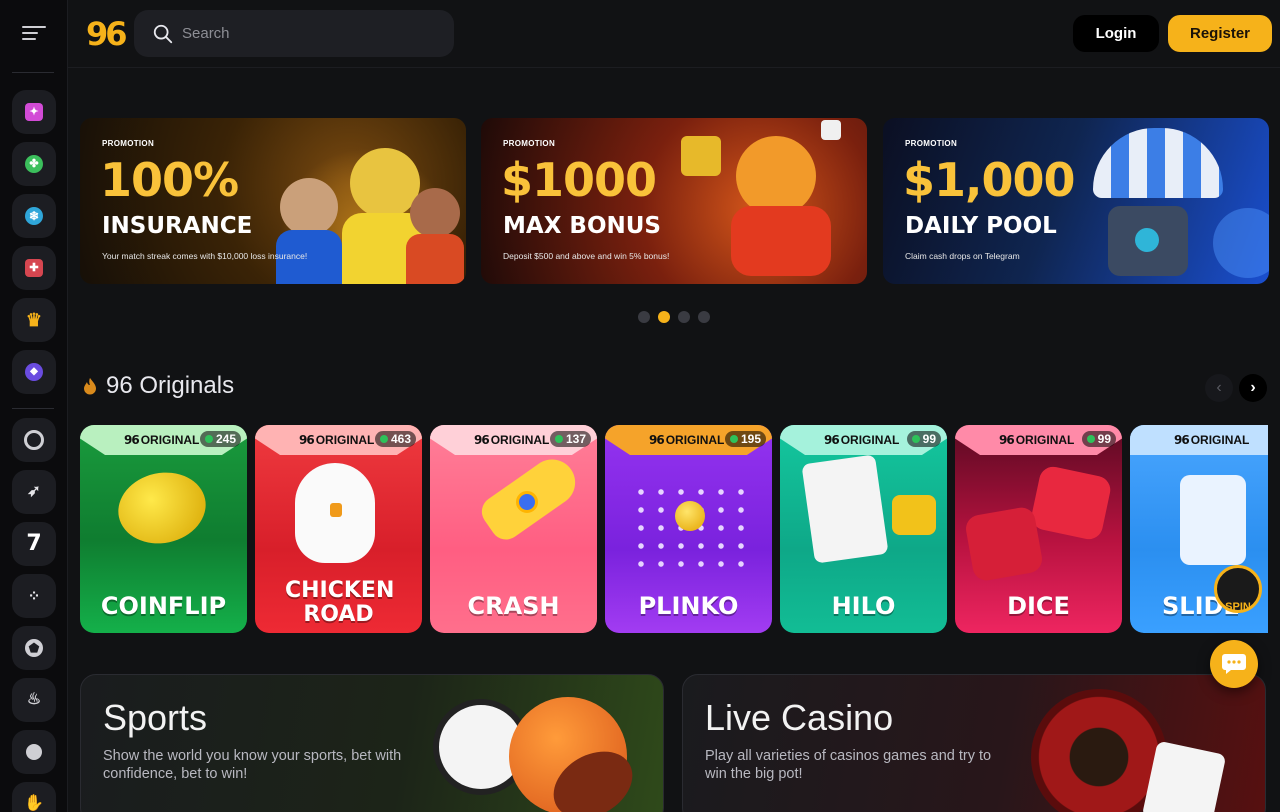  Describe the element at coordinates (34, 596) in the screenshot. I see `sidebar-item-games: ⁘` at that location.